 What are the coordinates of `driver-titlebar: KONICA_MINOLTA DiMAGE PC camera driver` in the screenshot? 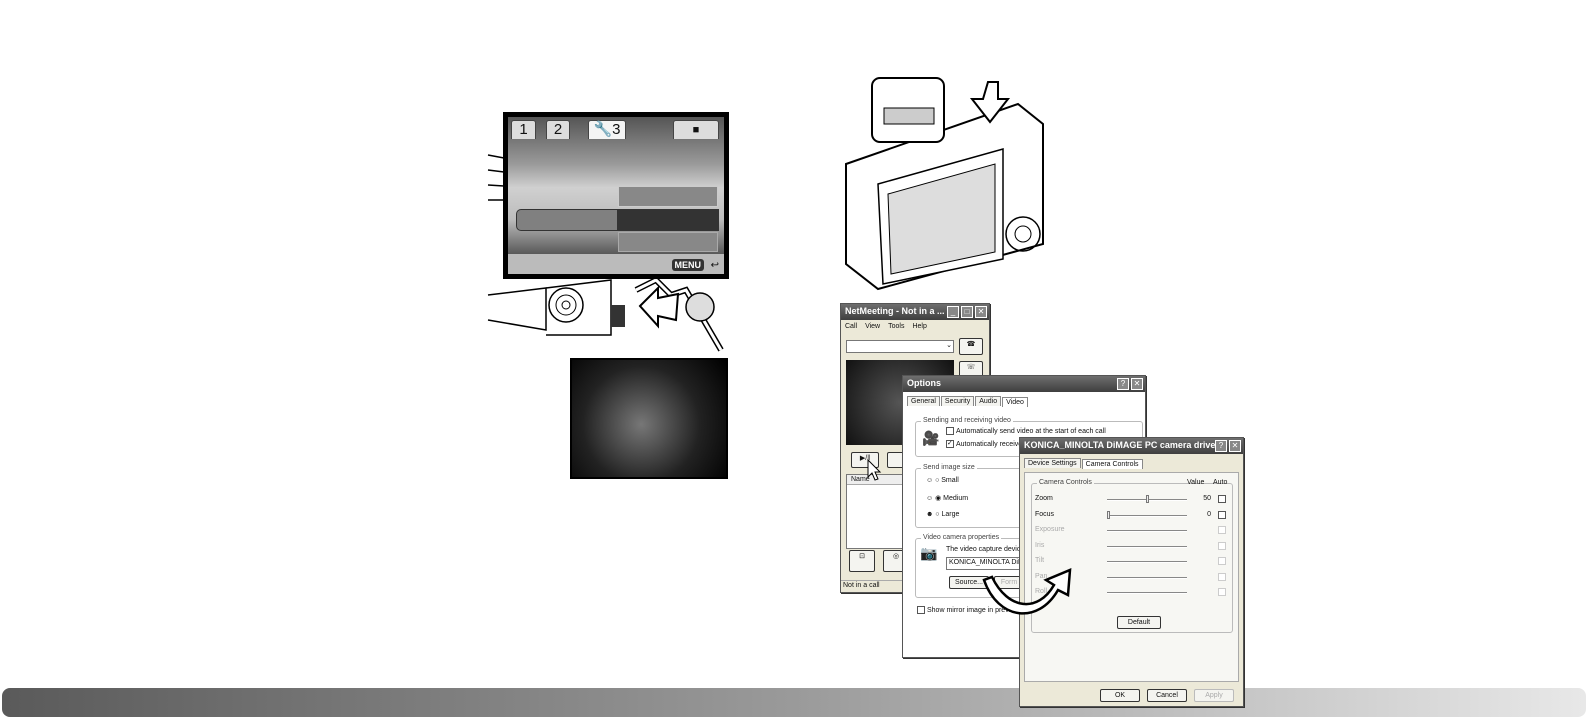 It's located at (1131, 446).